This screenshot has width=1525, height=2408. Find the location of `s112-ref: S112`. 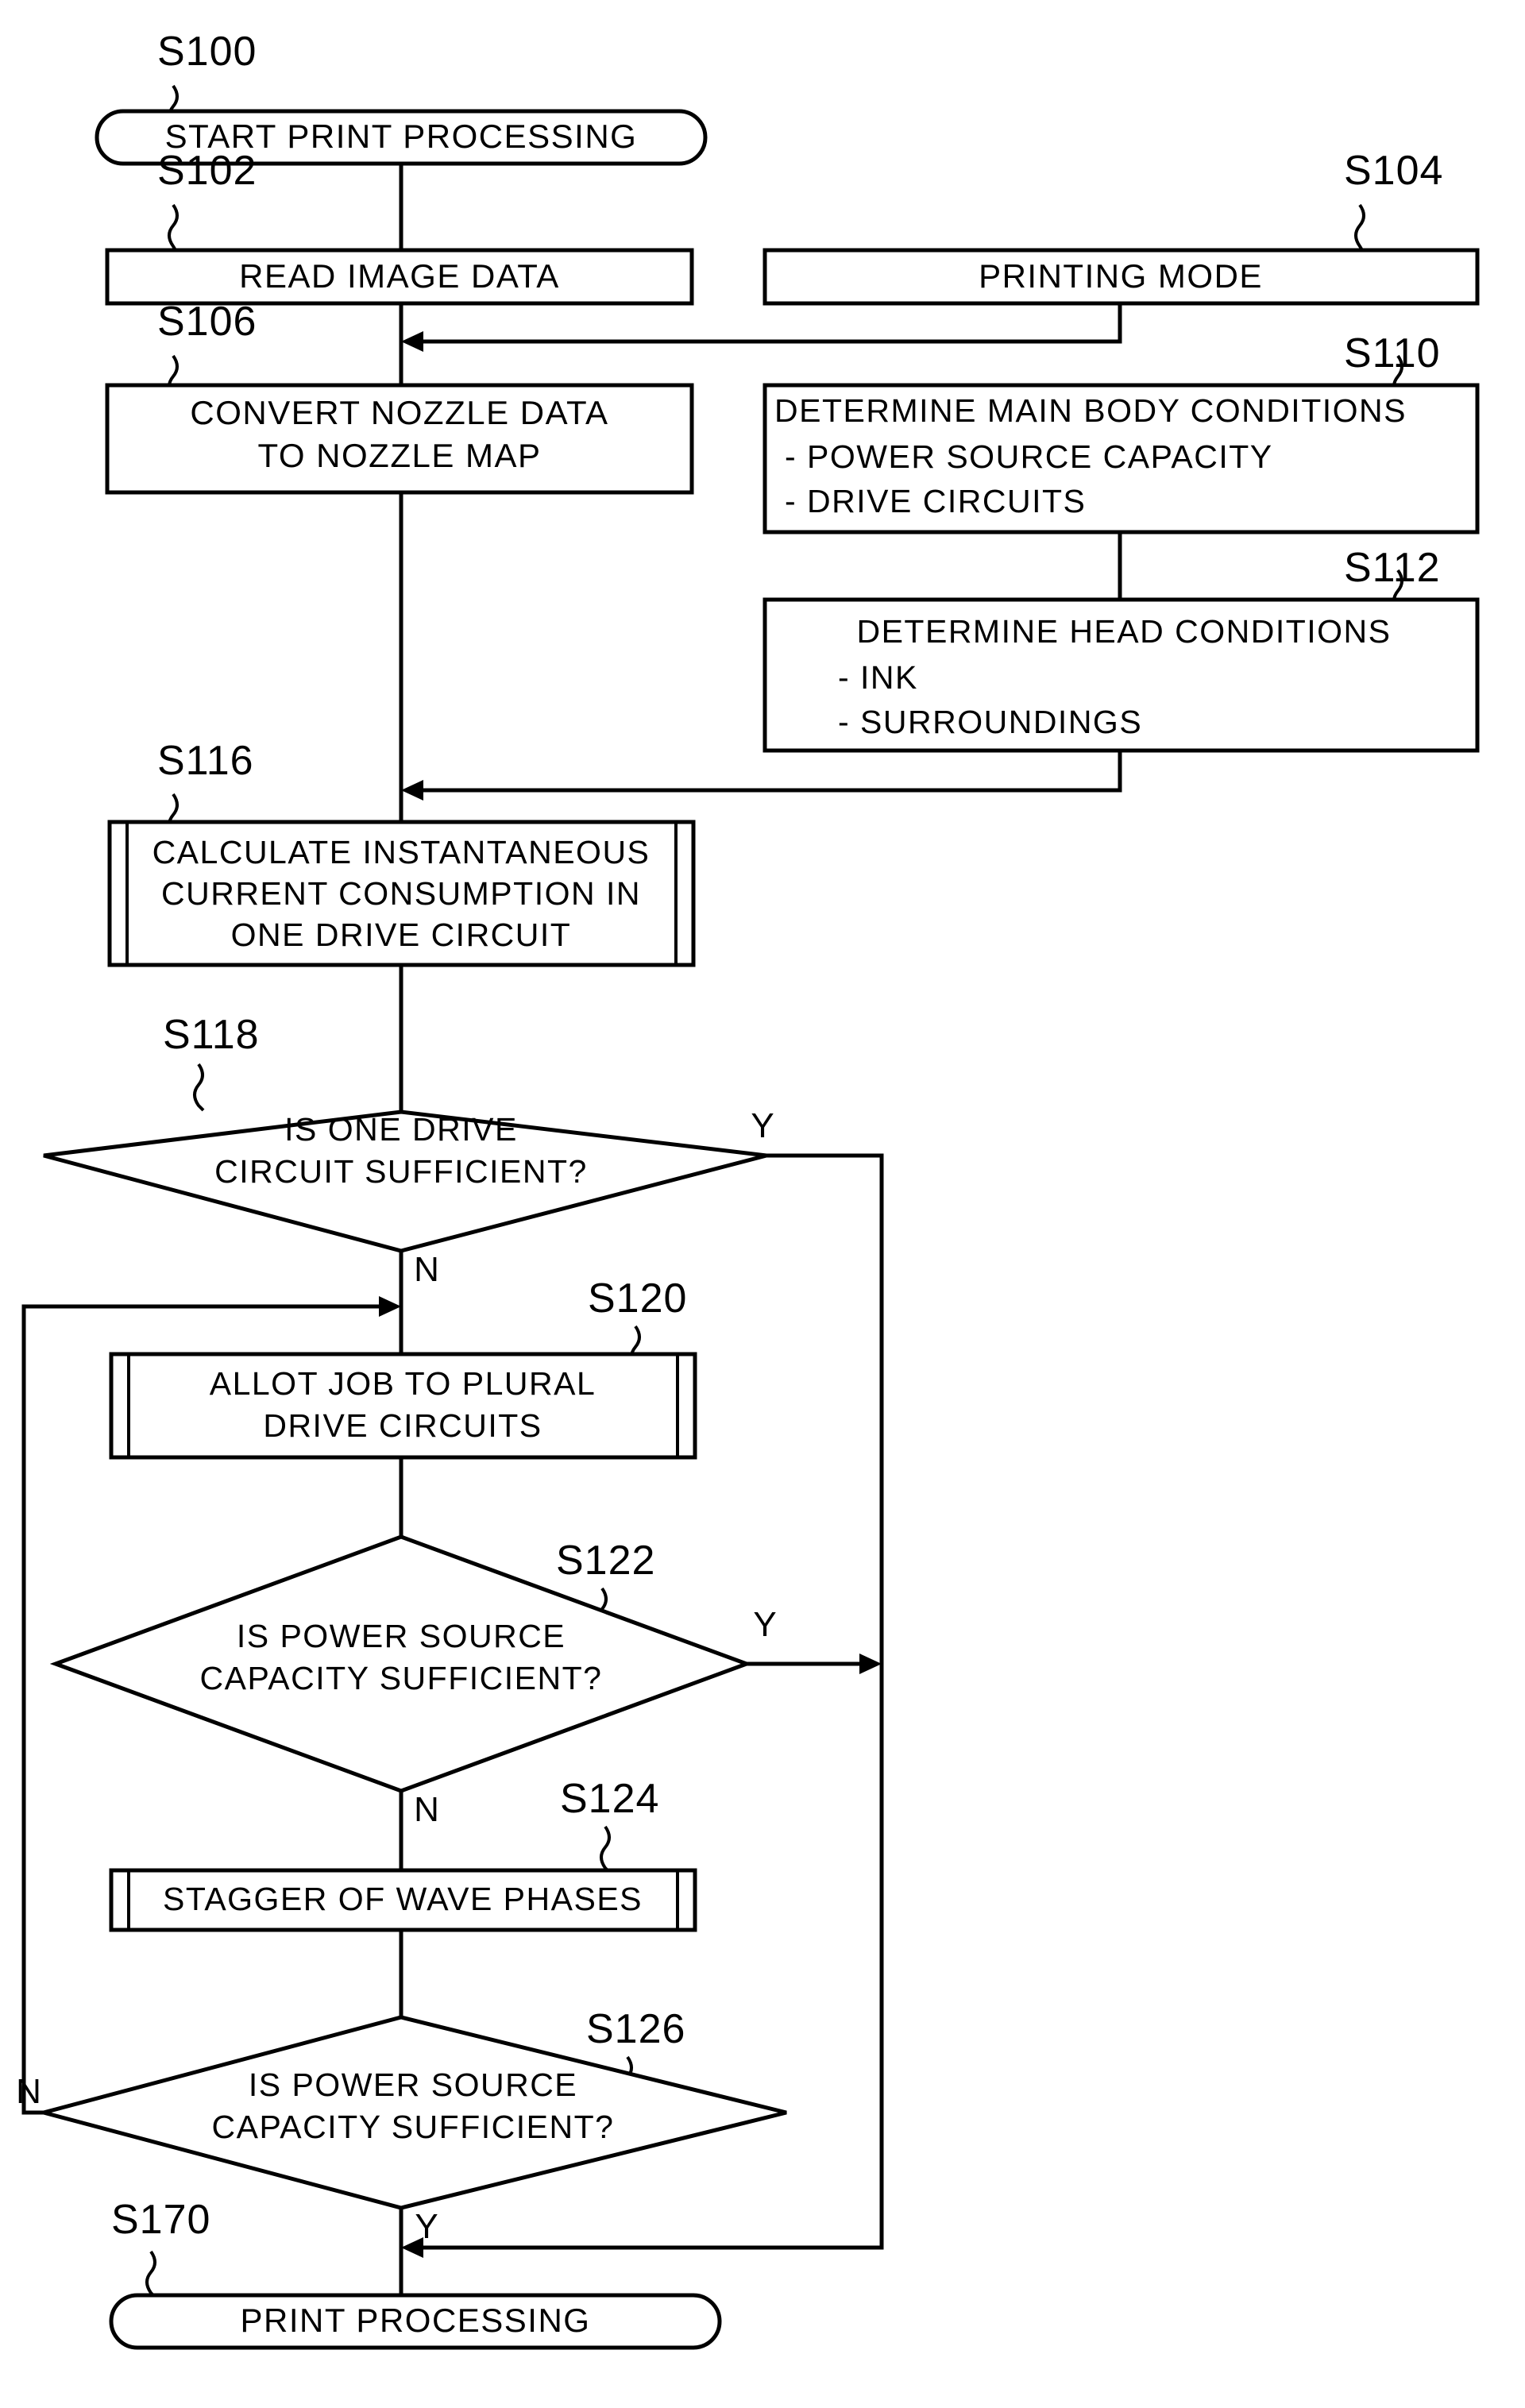

s112-ref: S112 is located at coordinates (1393, 568).